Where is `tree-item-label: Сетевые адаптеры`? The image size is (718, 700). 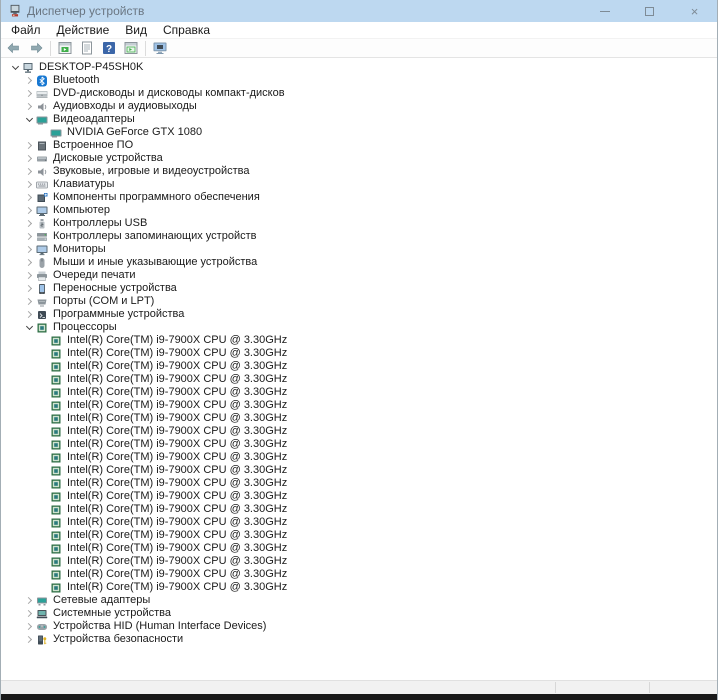
tree-item-label: Сетевые адаптеры is located at coordinates (102, 600).